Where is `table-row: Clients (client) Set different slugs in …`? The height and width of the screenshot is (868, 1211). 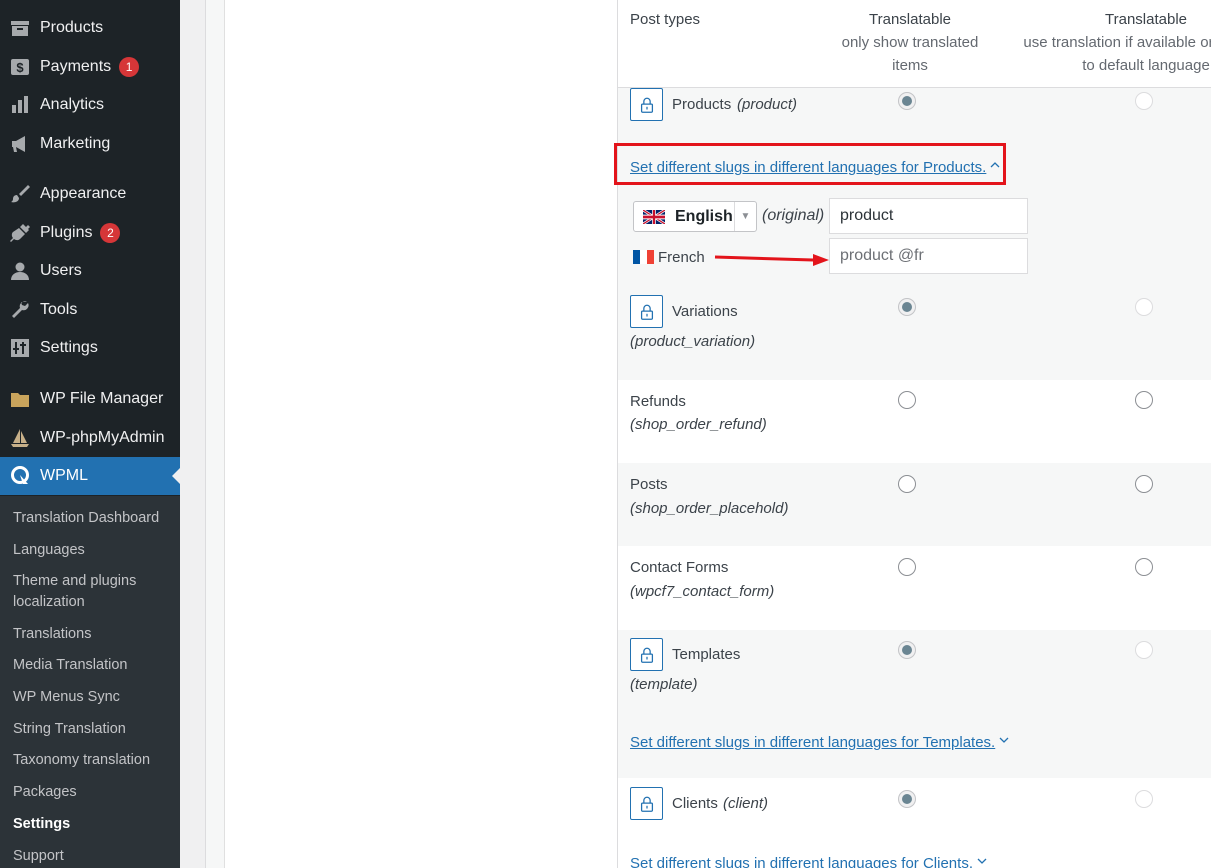 table-row: Clients (client) Set different slugs in … is located at coordinates (914, 823).